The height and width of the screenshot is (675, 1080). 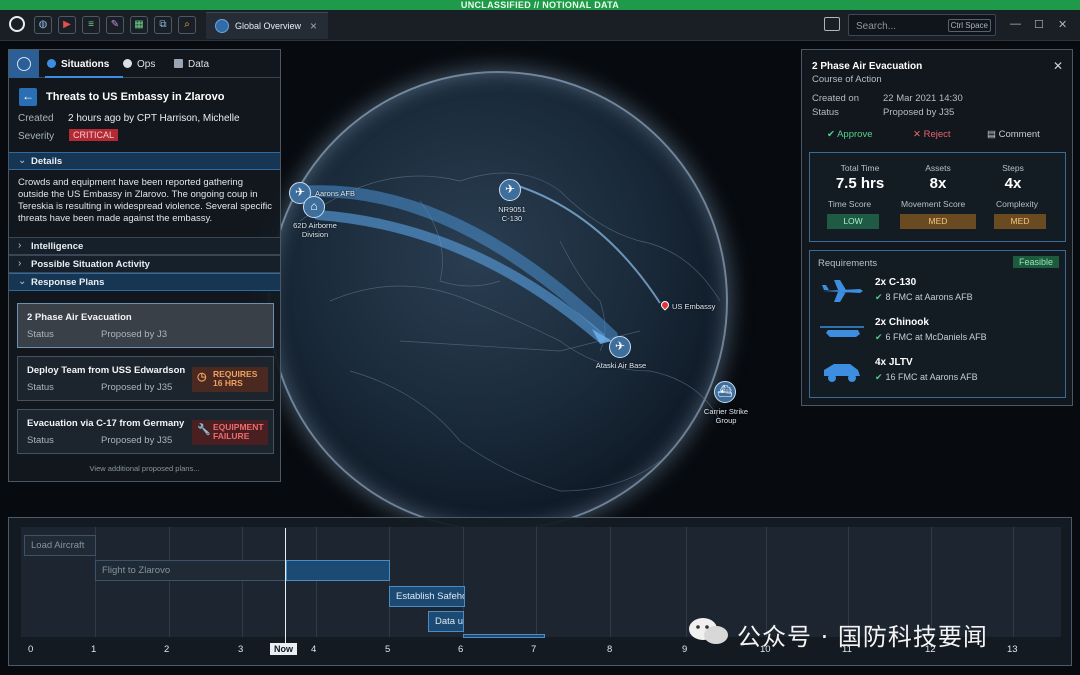 I want to click on requirement-detail-text: 8 FMC at Aarons AFB, so click(x=929, y=297).